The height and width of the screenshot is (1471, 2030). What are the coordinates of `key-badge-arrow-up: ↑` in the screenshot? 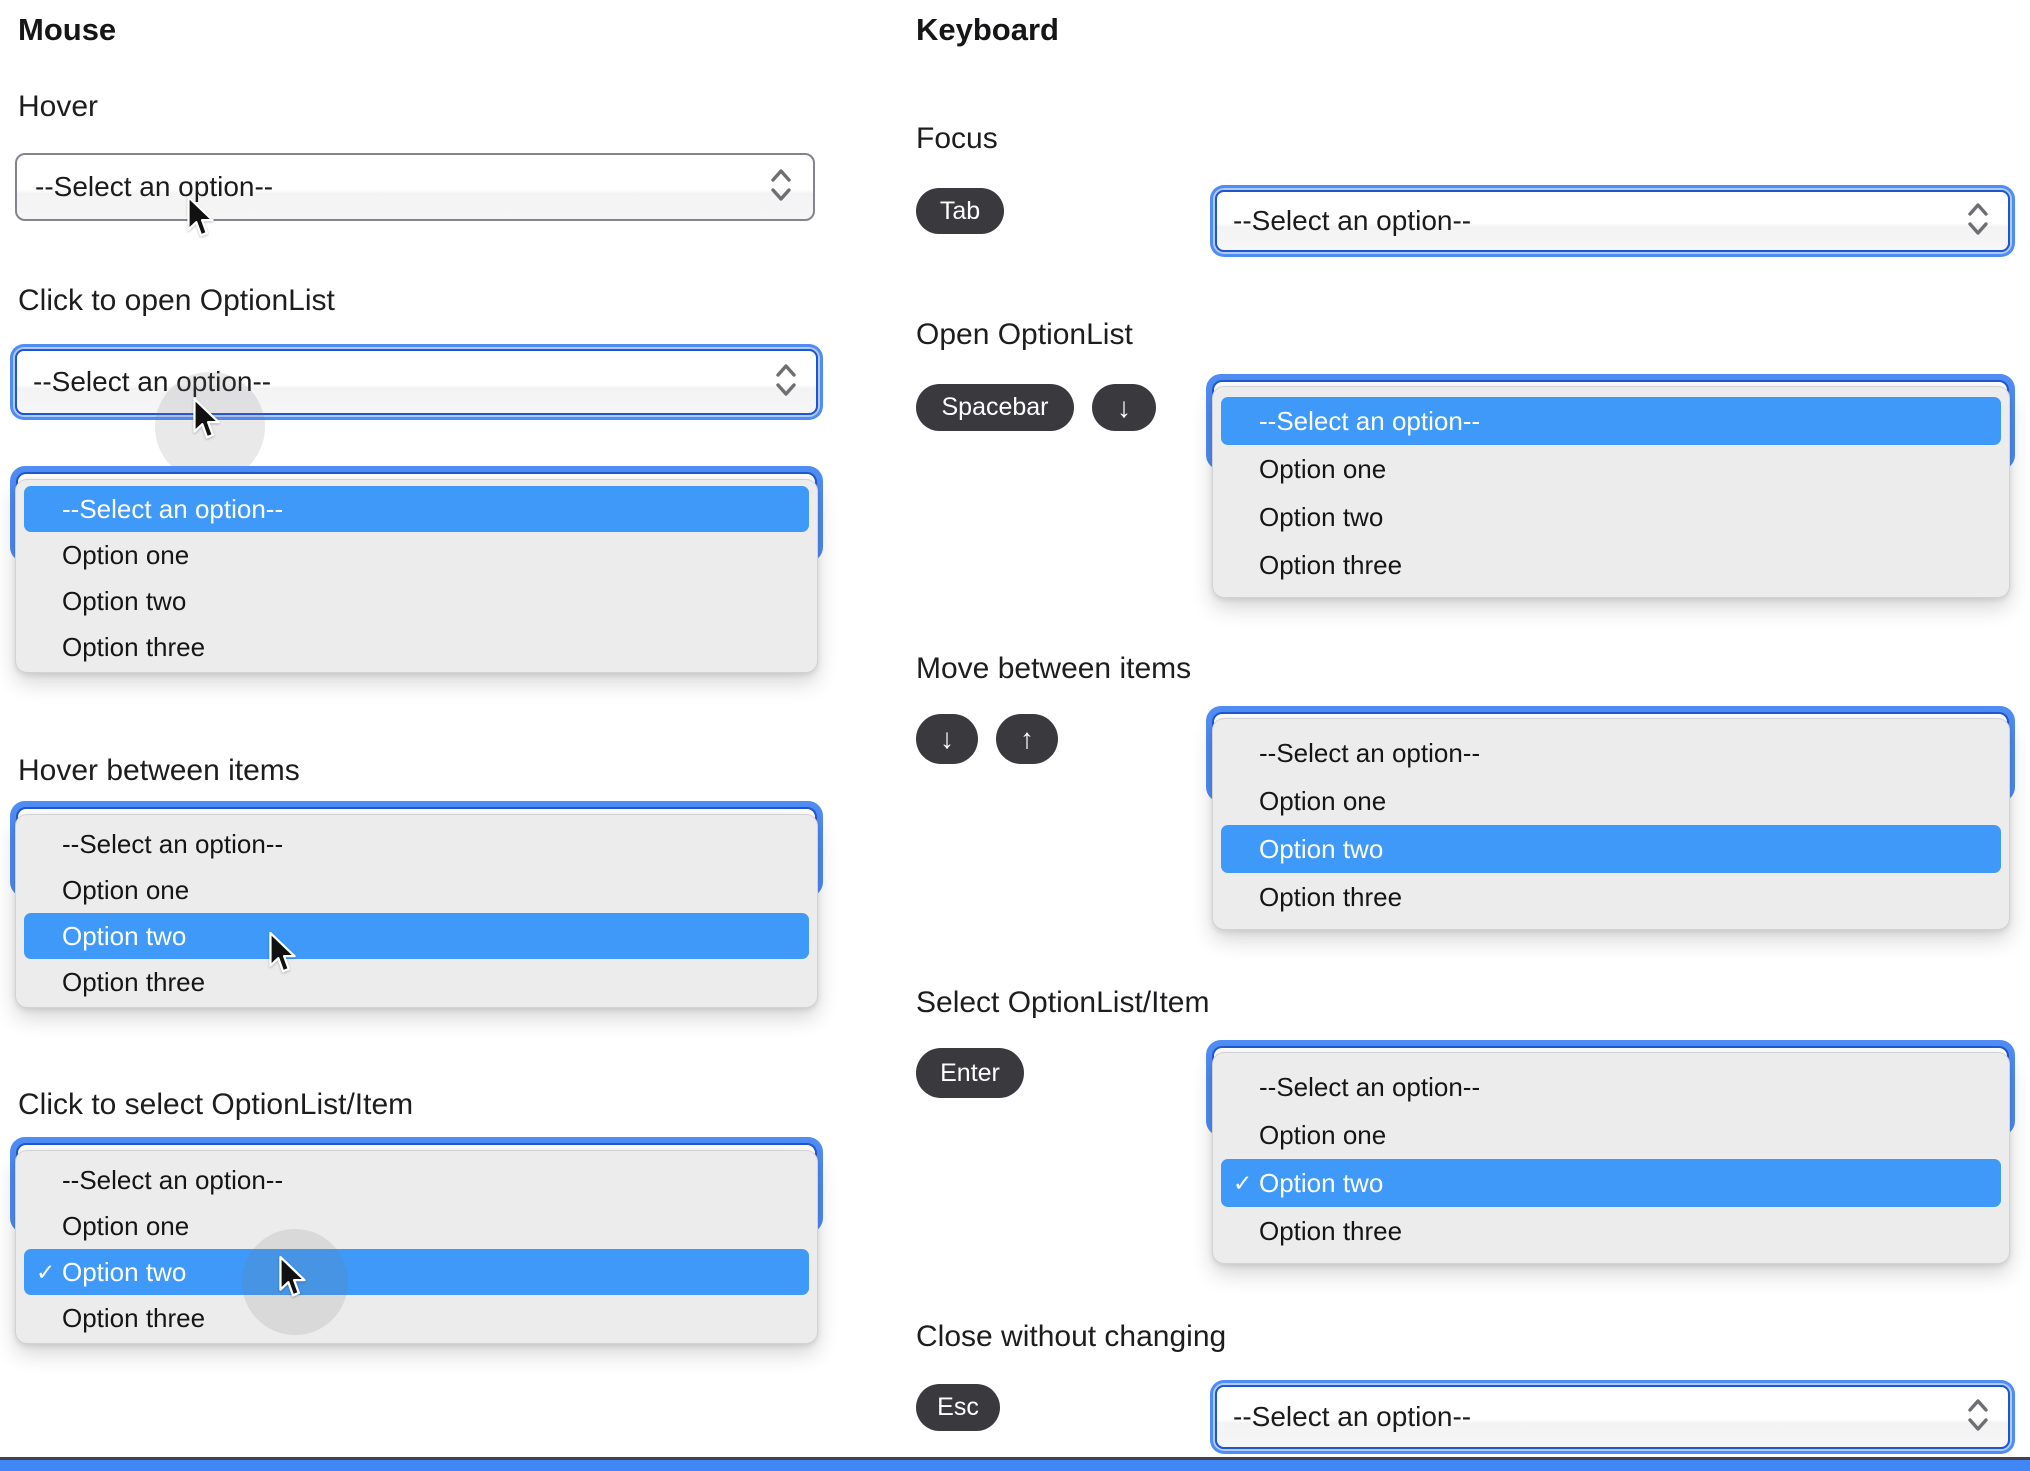 It's located at (1027, 739).